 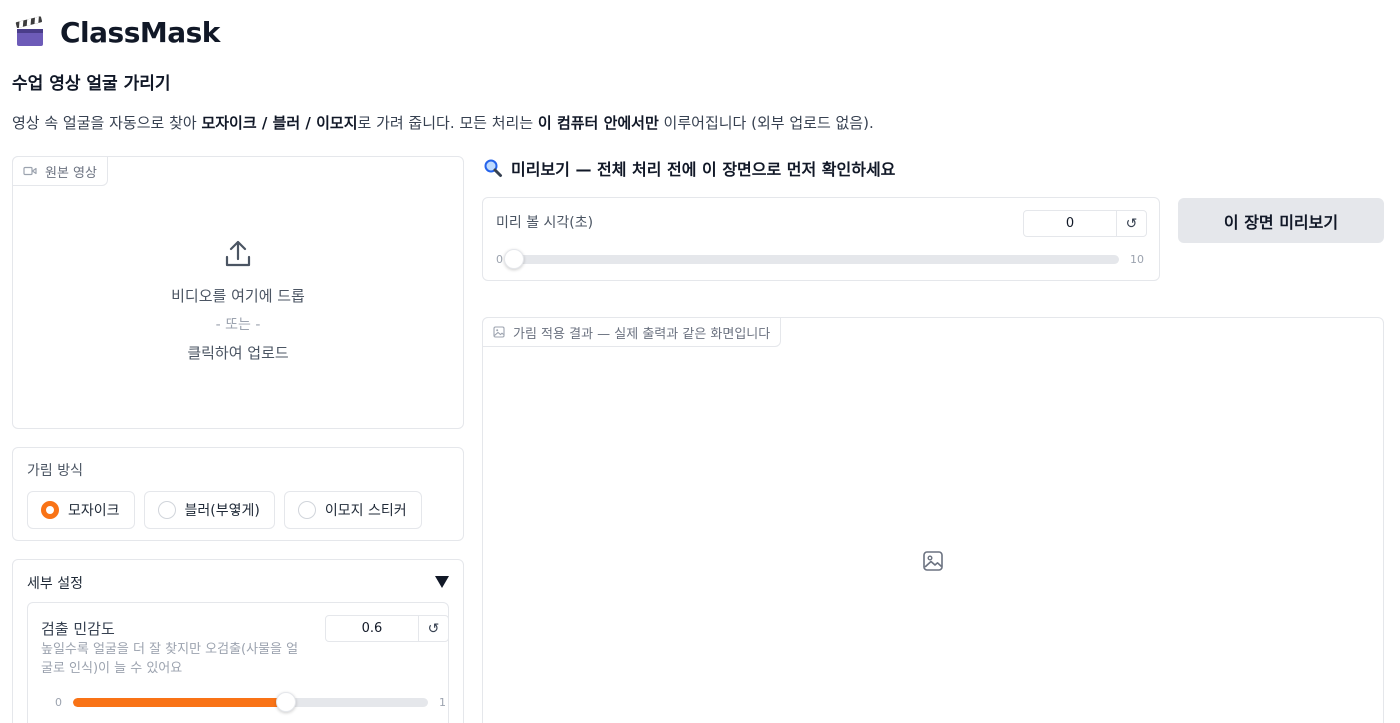 What do you see at coordinates (107, 123) in the screenshot?
I see `description-text: 영상 속 얼굴을 자동으로 찾아` at bounding box center [107, 123].